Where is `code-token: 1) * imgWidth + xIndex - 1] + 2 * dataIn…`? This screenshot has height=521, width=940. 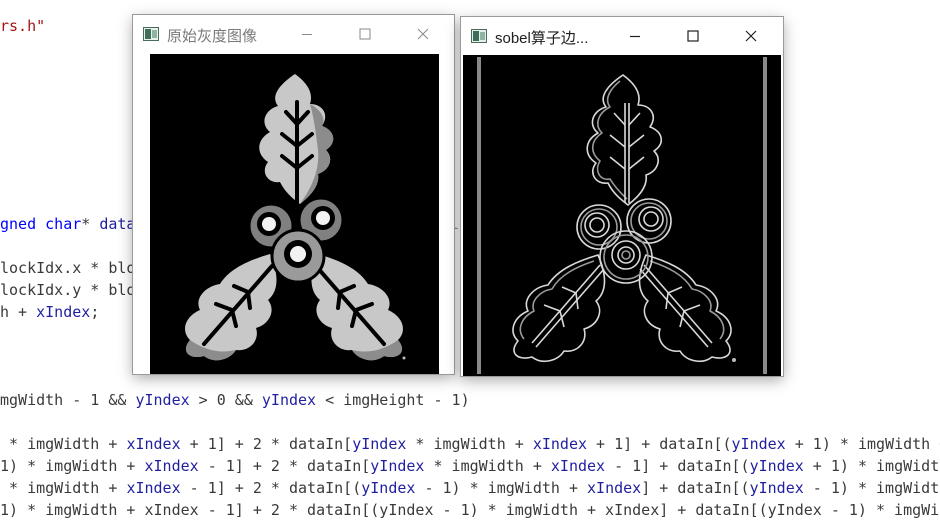
code-token: 1) * imgWidth + xIndex - 1] + 2 * dataIn… is located at coordinates (470, 510).